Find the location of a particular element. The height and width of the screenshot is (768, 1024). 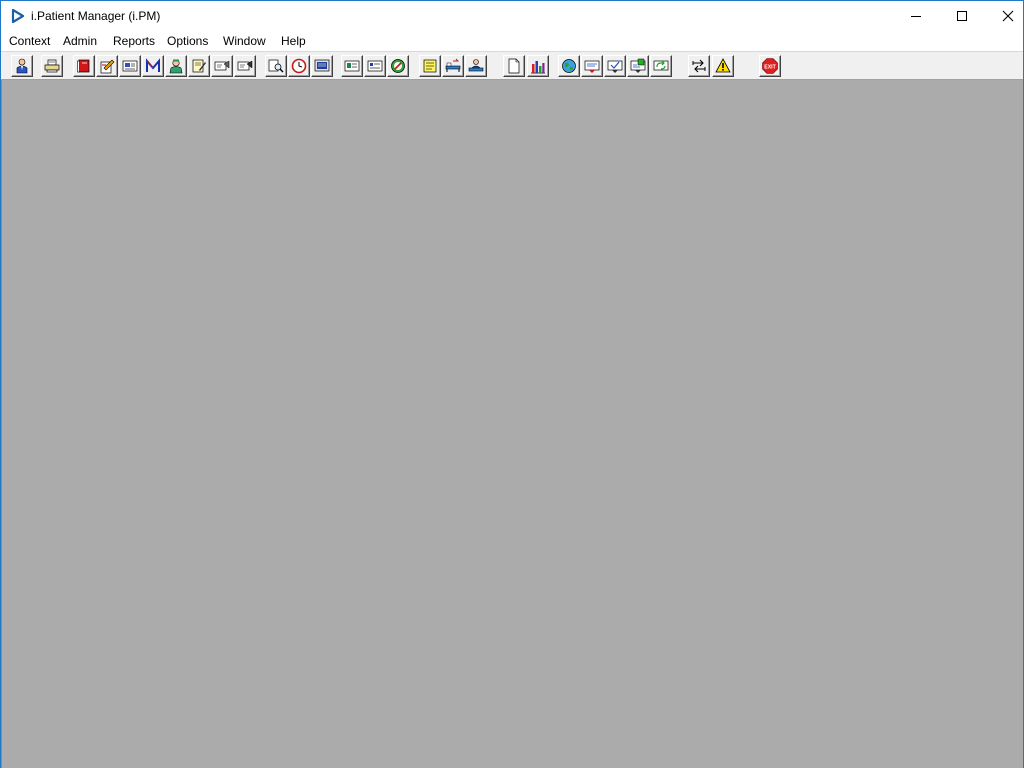

swap-arrows-icon is located at coordinates (699, 66).